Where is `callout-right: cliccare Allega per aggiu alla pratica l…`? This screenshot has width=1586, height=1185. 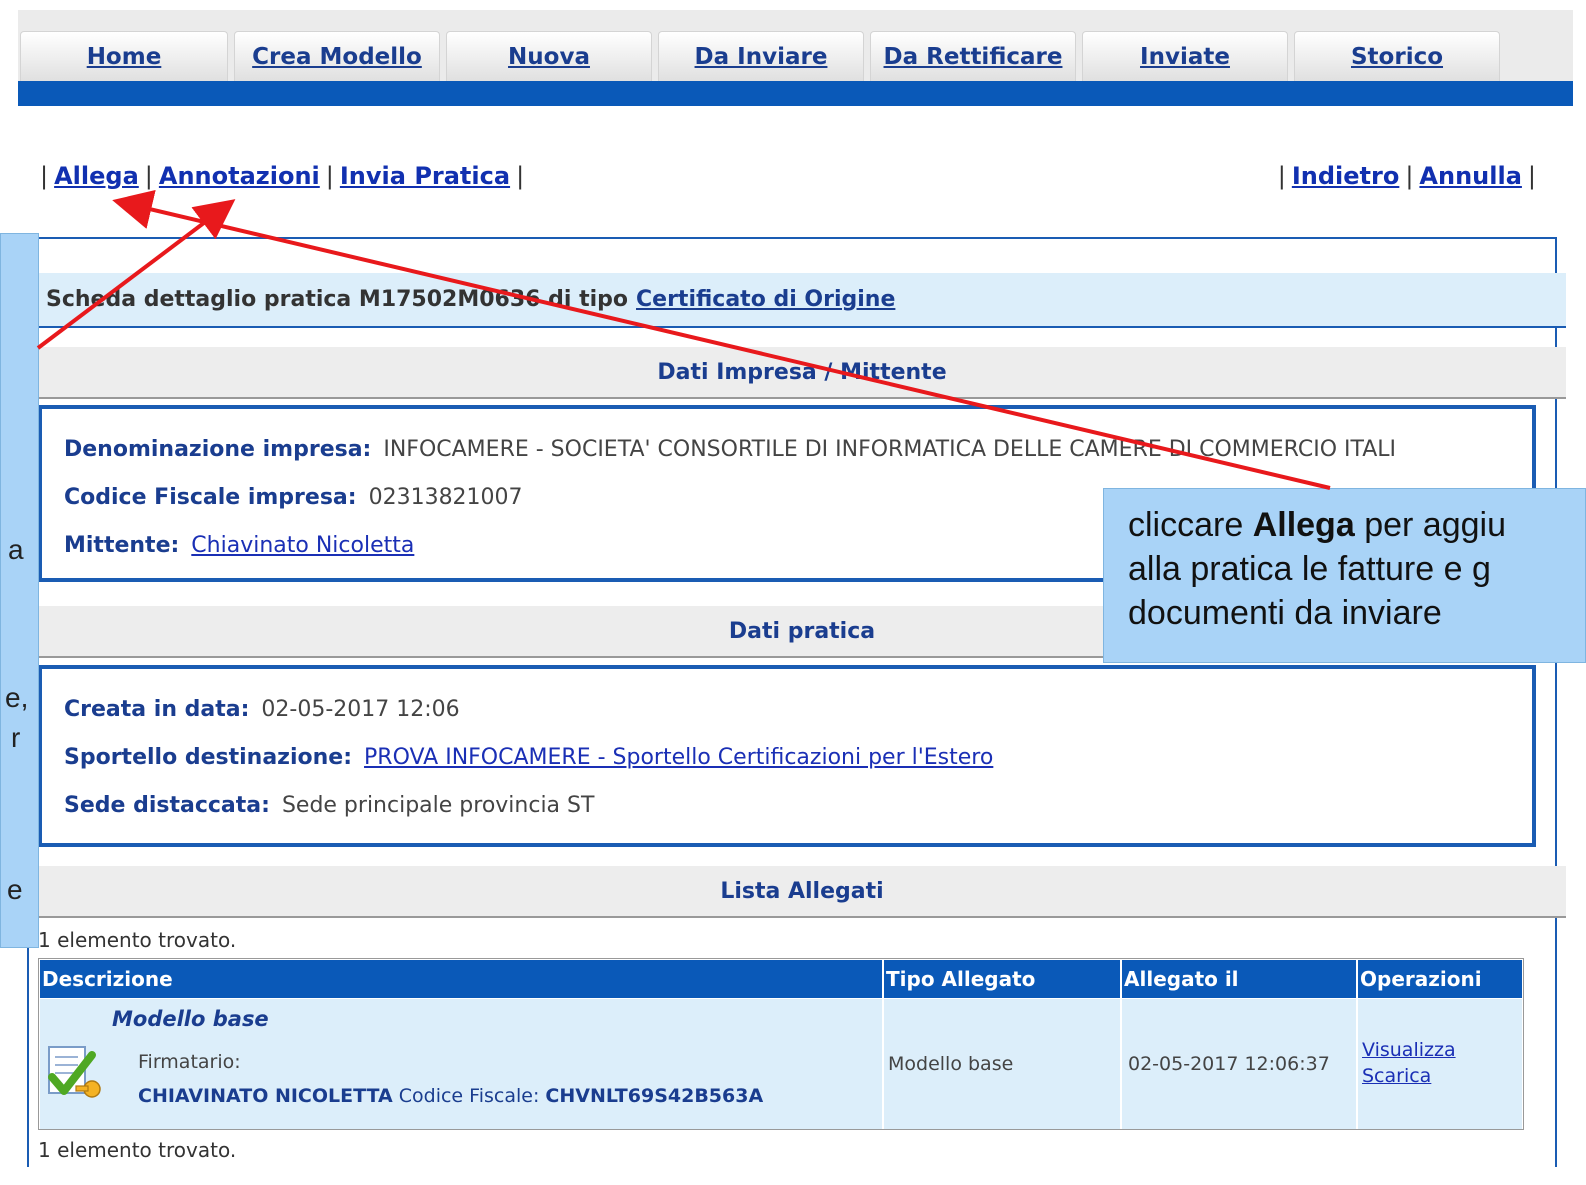
callout-right: cliccare Allega per aggiu alla pratica l… is located at coordinates (1344, 575).